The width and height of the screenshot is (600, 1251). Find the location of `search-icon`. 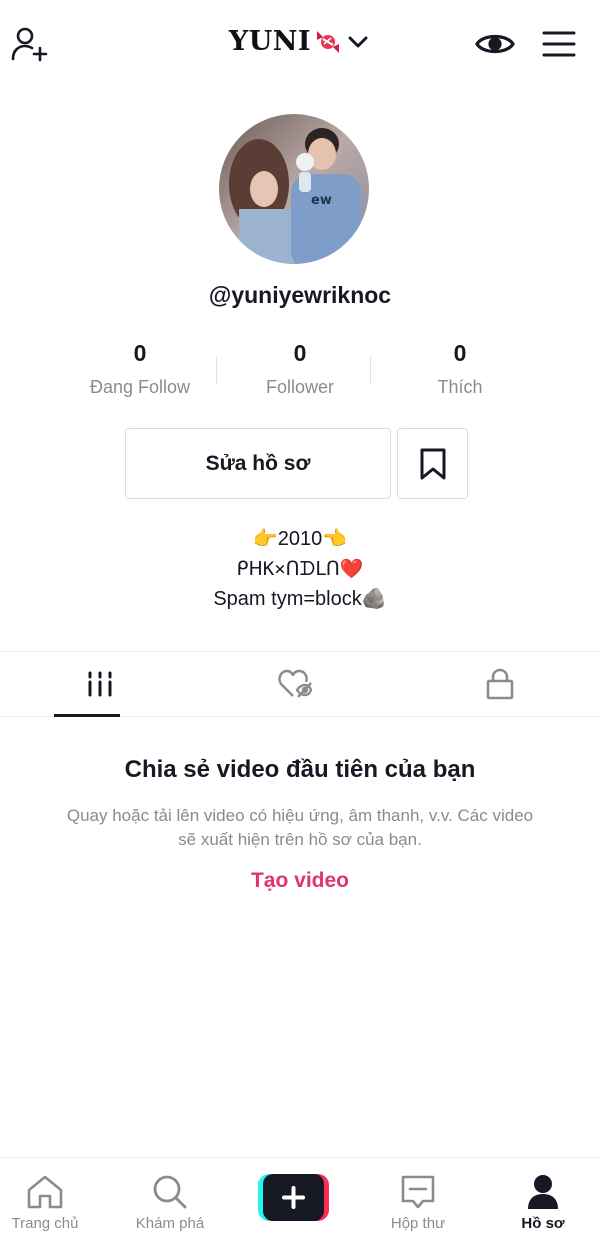

search-icon is located at coordinates (170, 1192).